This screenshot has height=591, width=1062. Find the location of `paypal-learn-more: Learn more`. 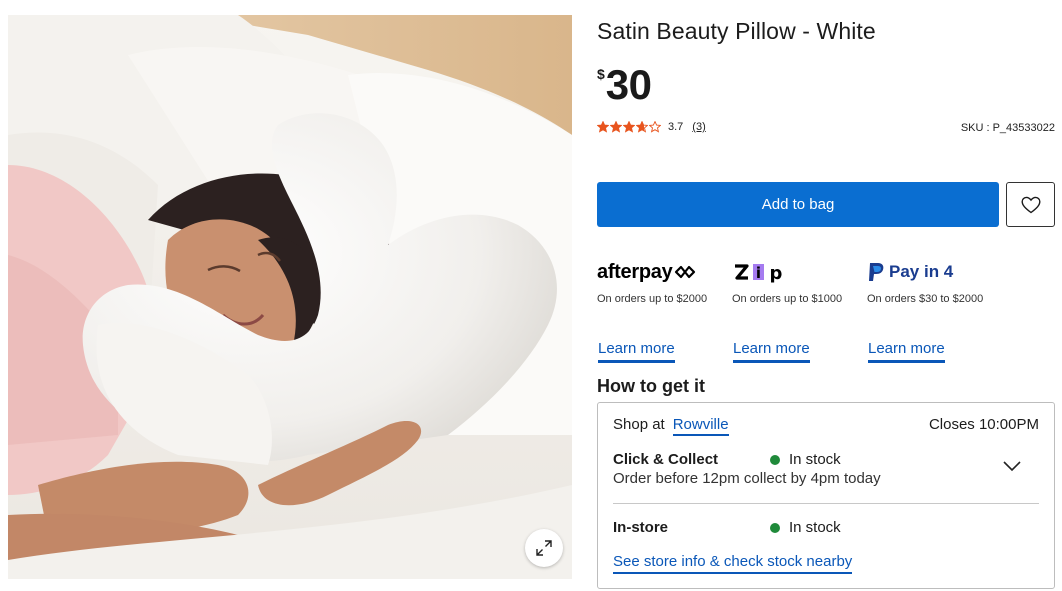

paypal-learn-more: Learn more is located at coordinates (906, 351).